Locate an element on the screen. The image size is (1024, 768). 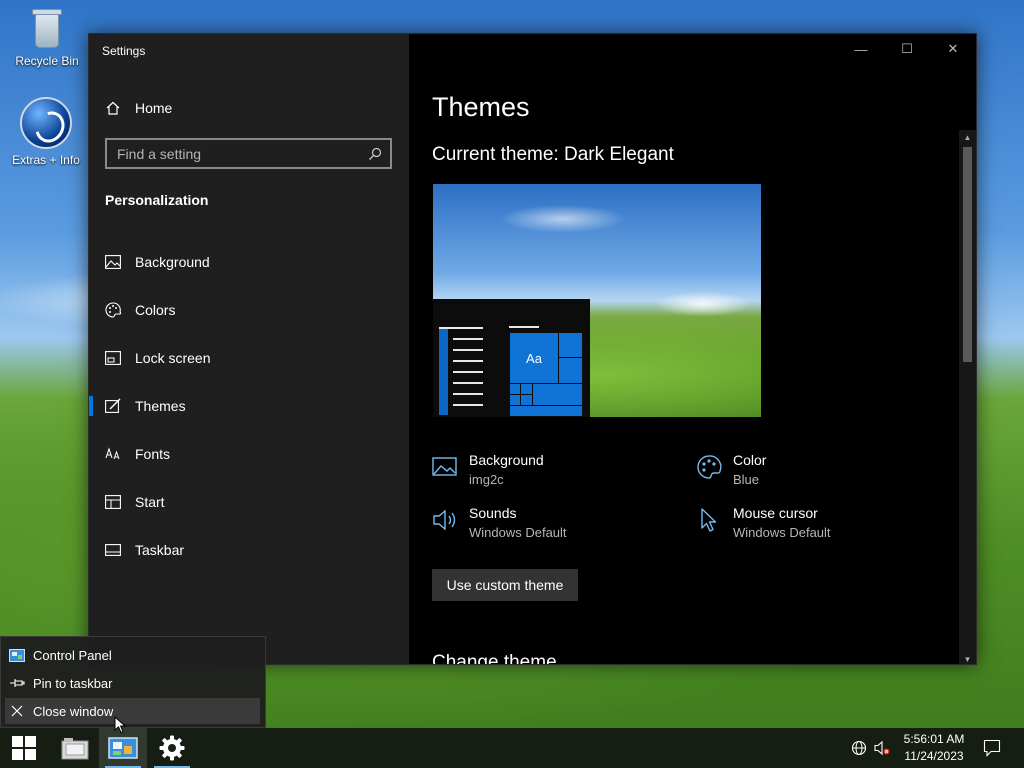
mouse-pointer-icon is located at coordinates (120, 725).